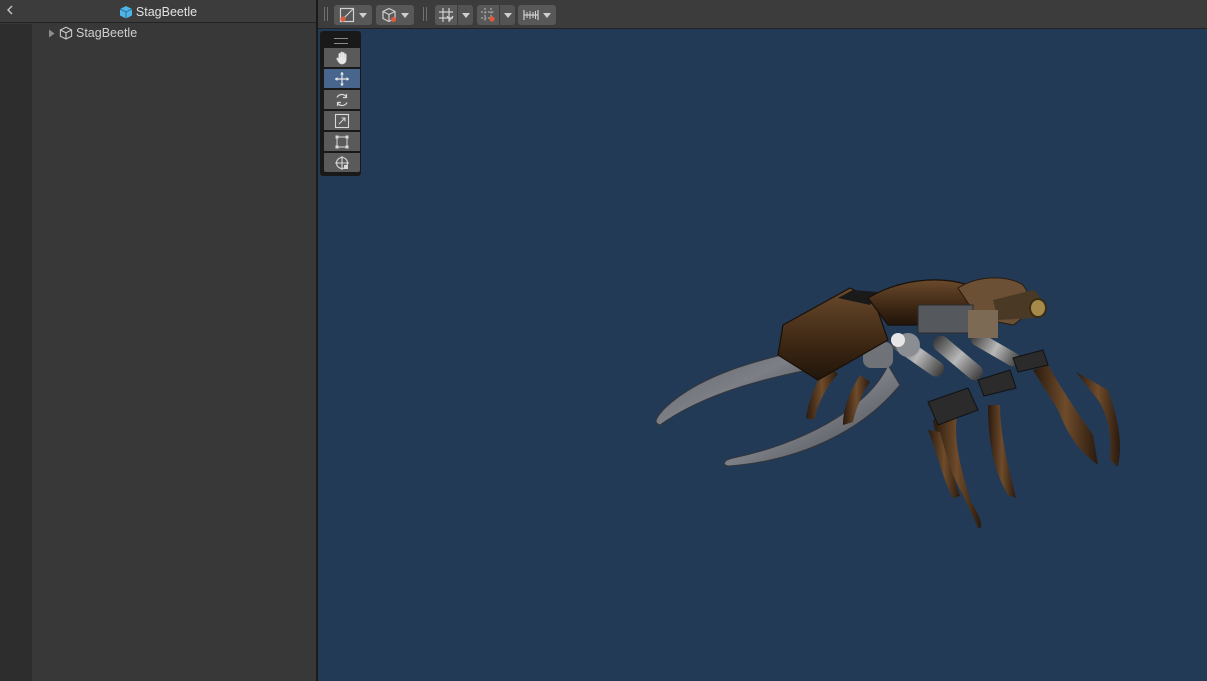  I want to click on scale-tool-button, so click(342, 120).